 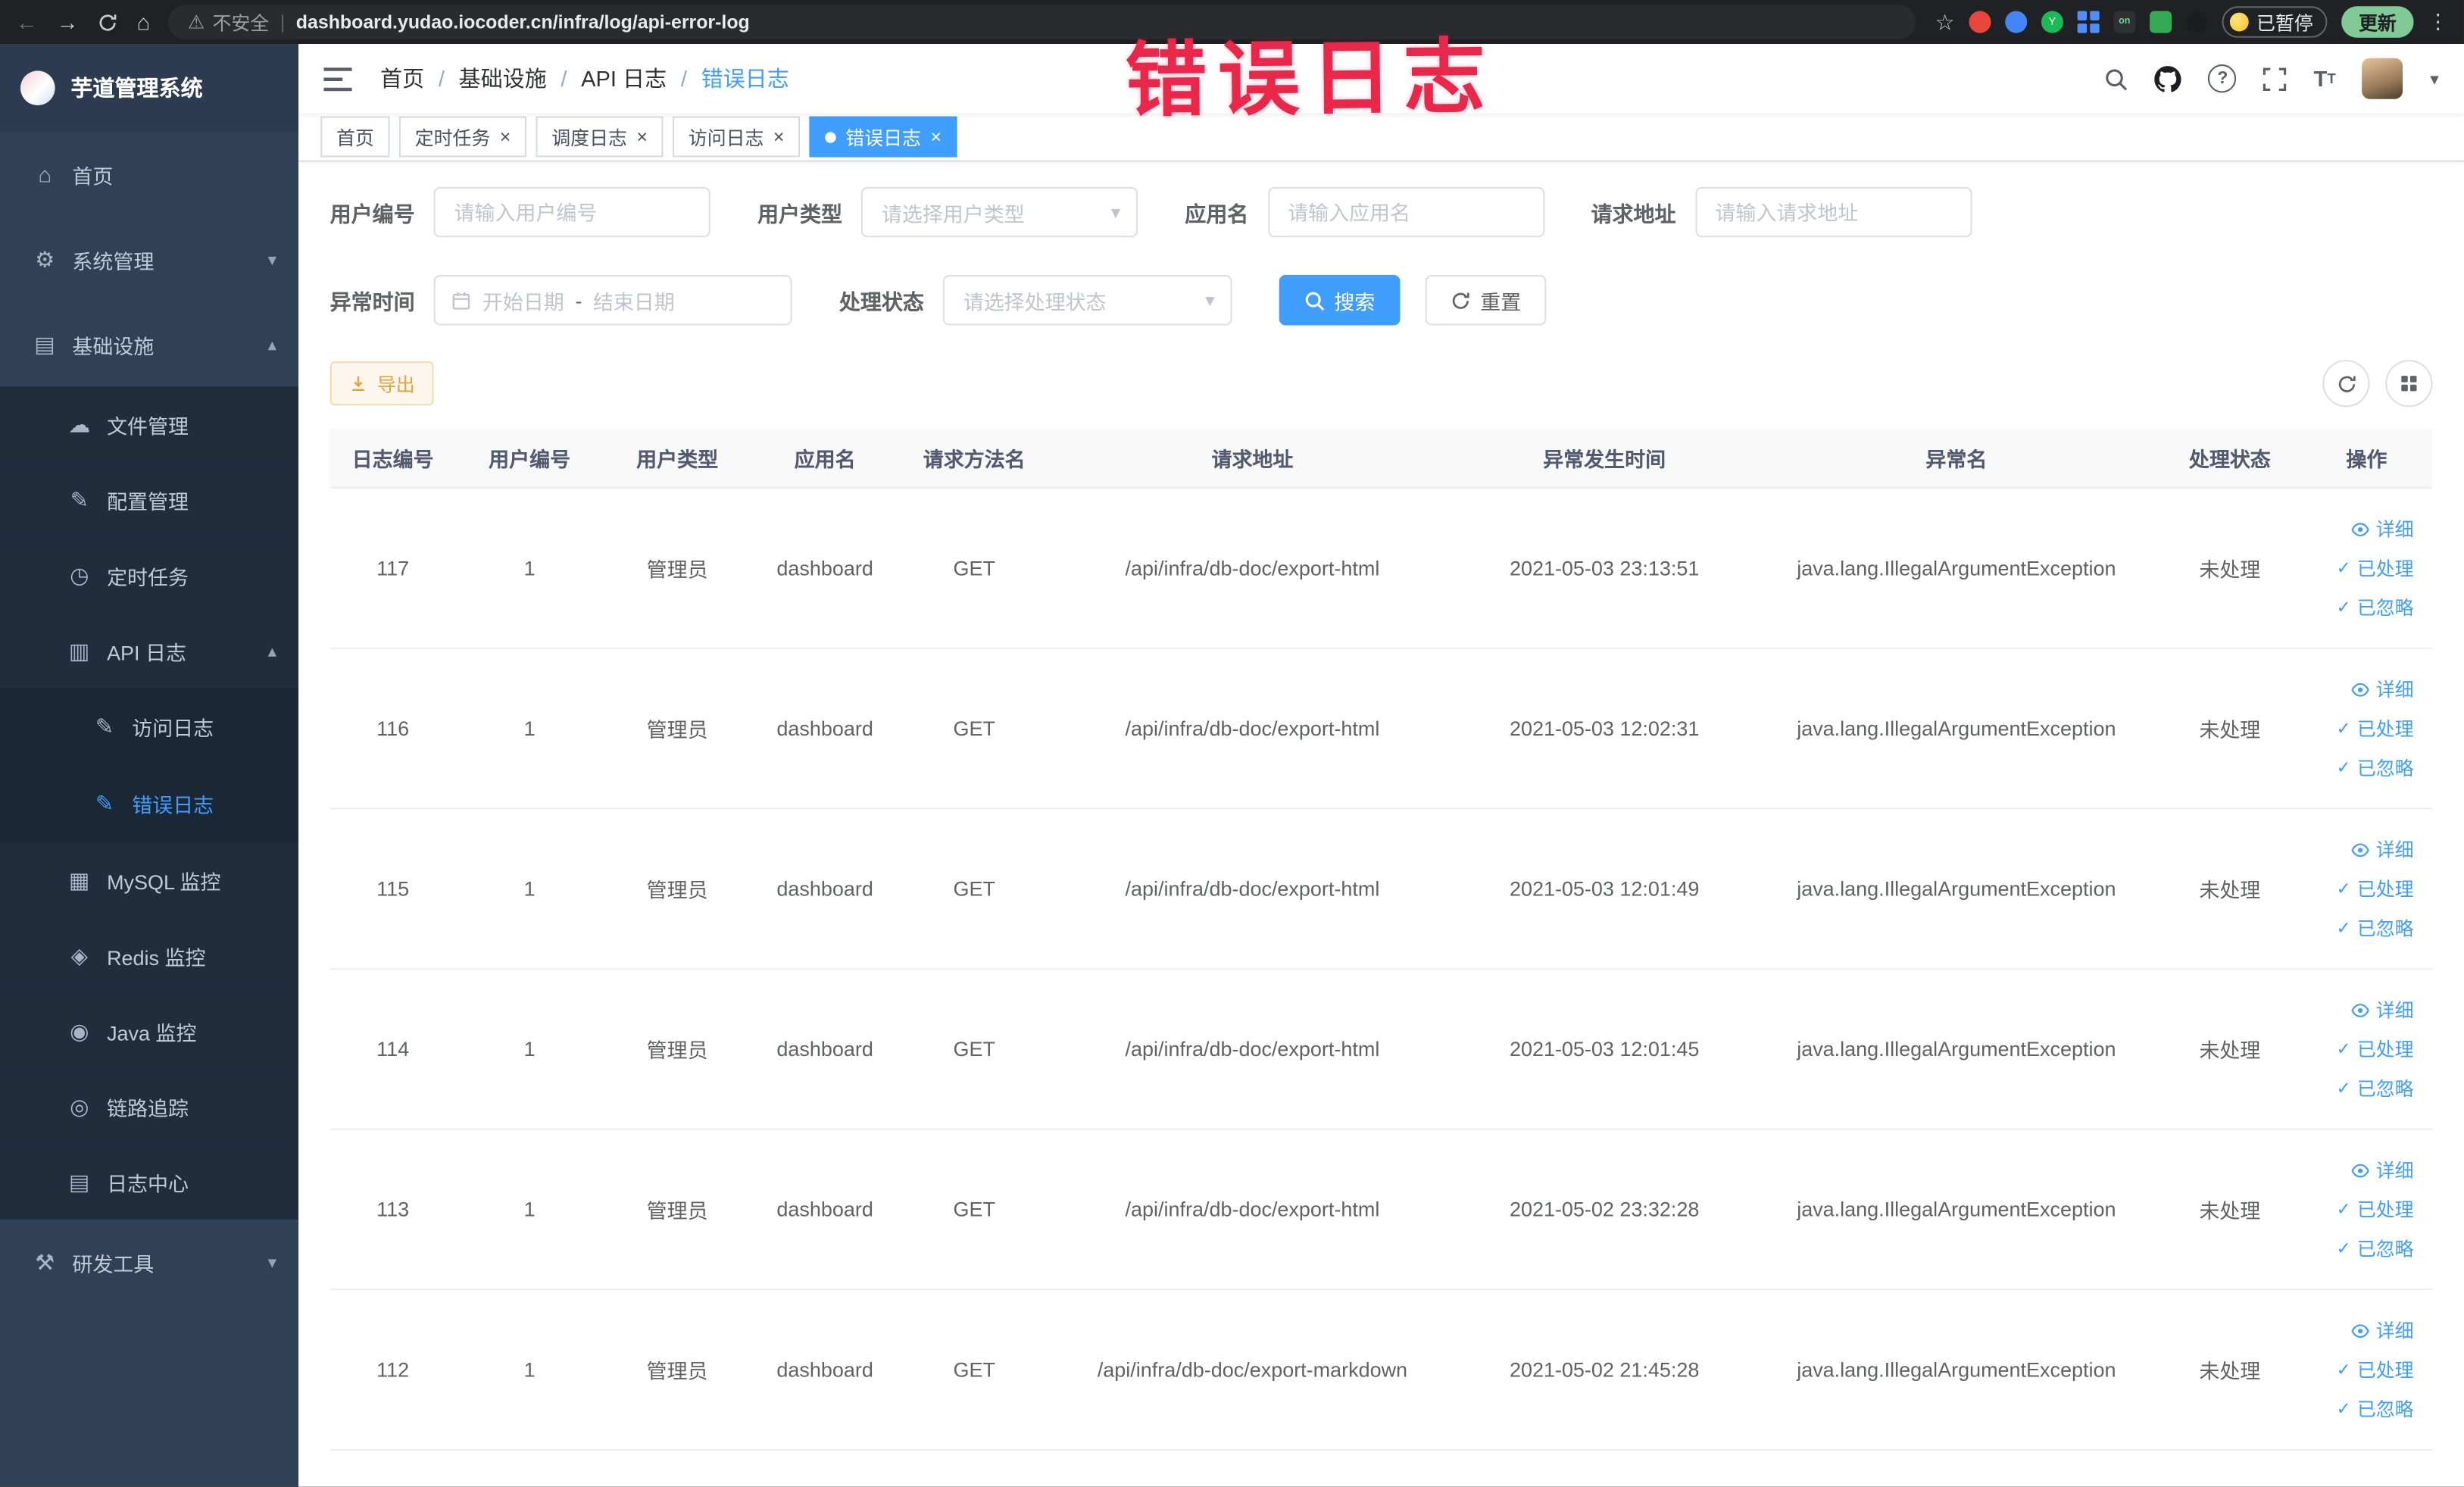 What do you see at coordinates (355, 137) in the screenshot?
I see `tab-home: 首页` at bounding box center [355, 137].